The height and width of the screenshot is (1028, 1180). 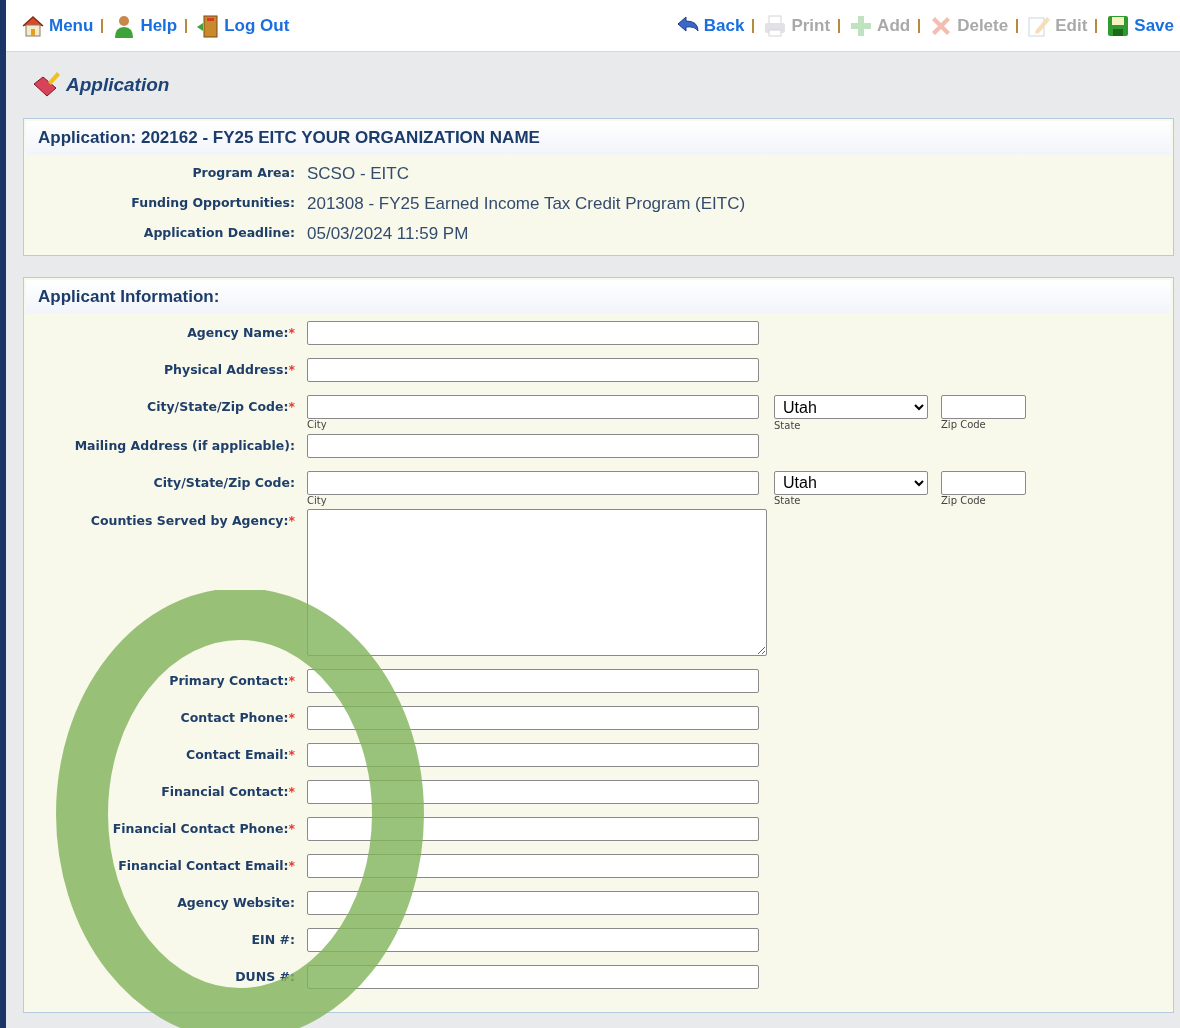 What do you see at coordinates (221, 407) in the screenshot?
I see `field-label: City/State/Zip Code:*` at bounding box center [221, 407].